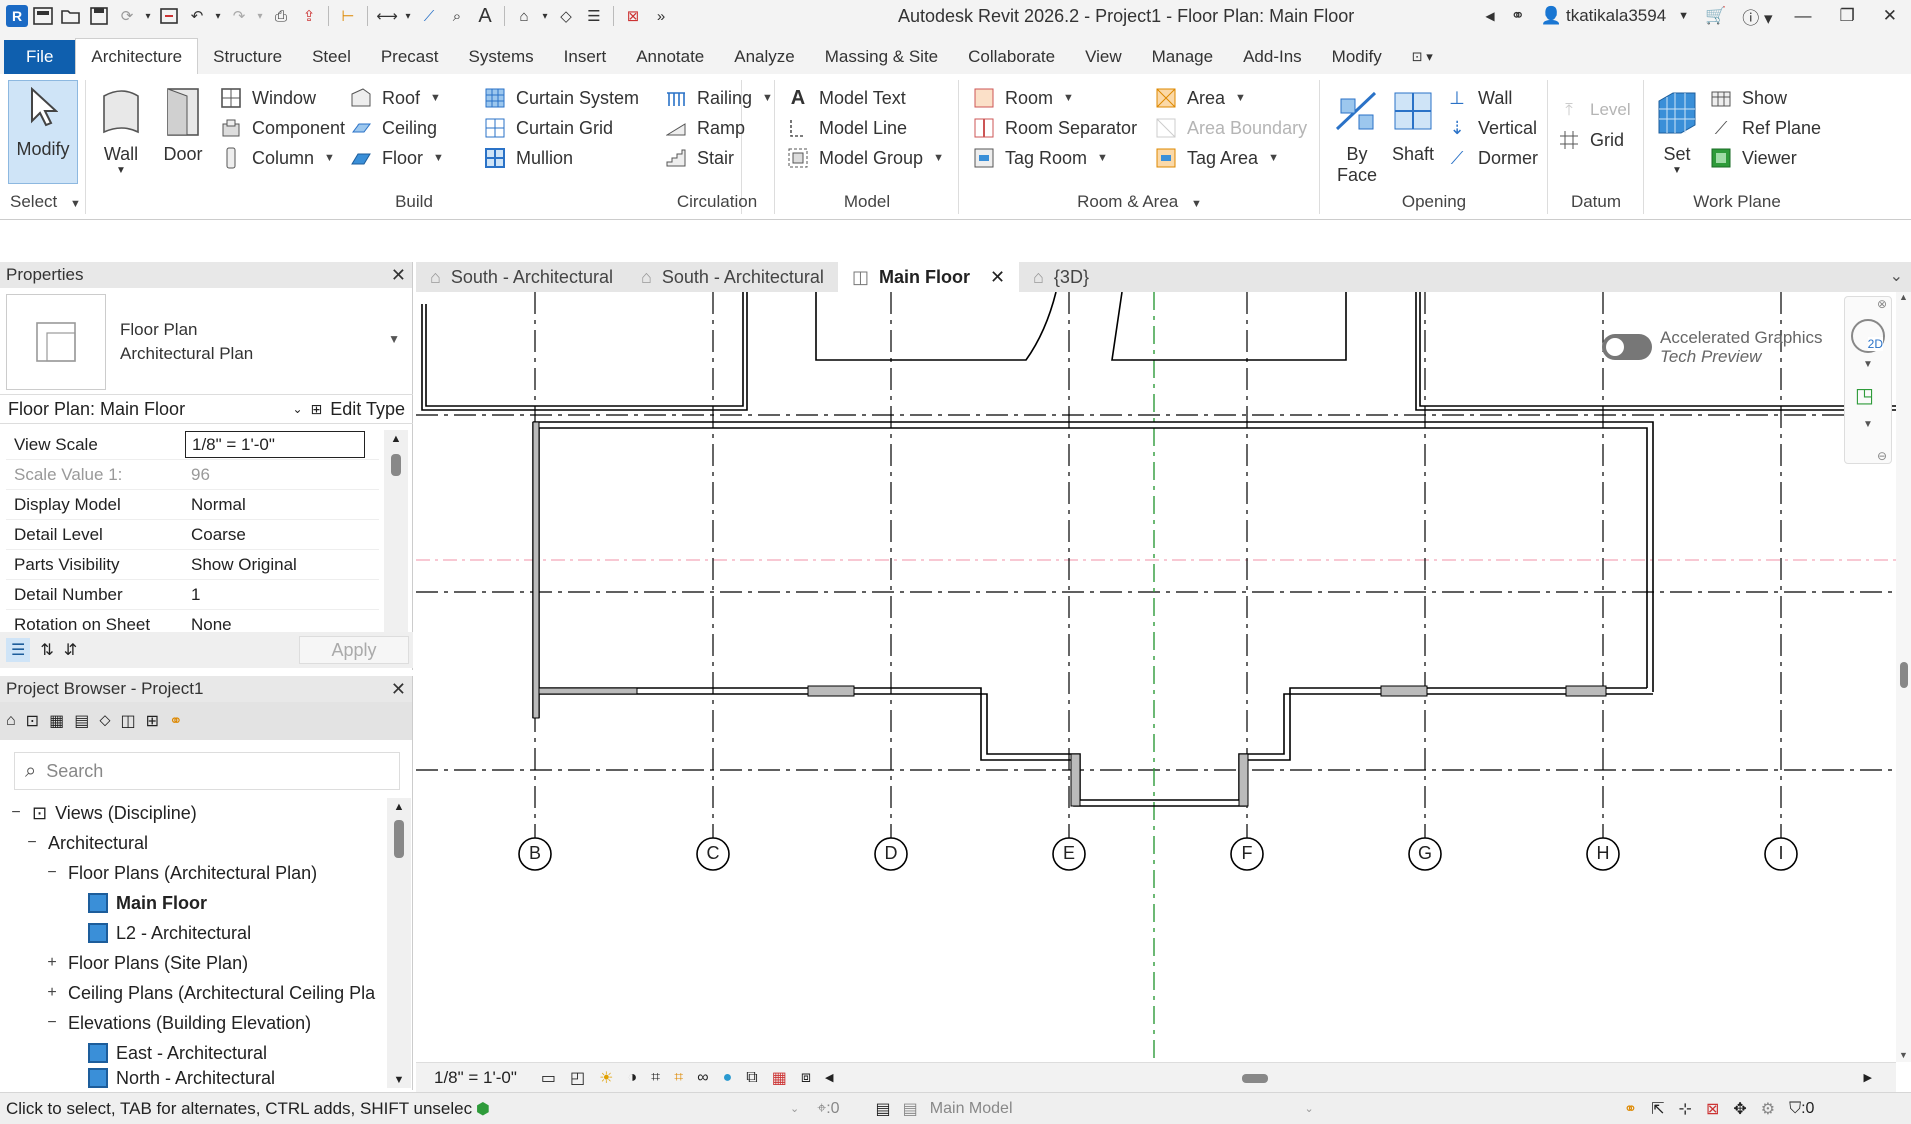  What do you see at coordinates (1715, 16) in the screenshot?
I see `cart-icon: 🛒` at bounding box center [1715, 16].